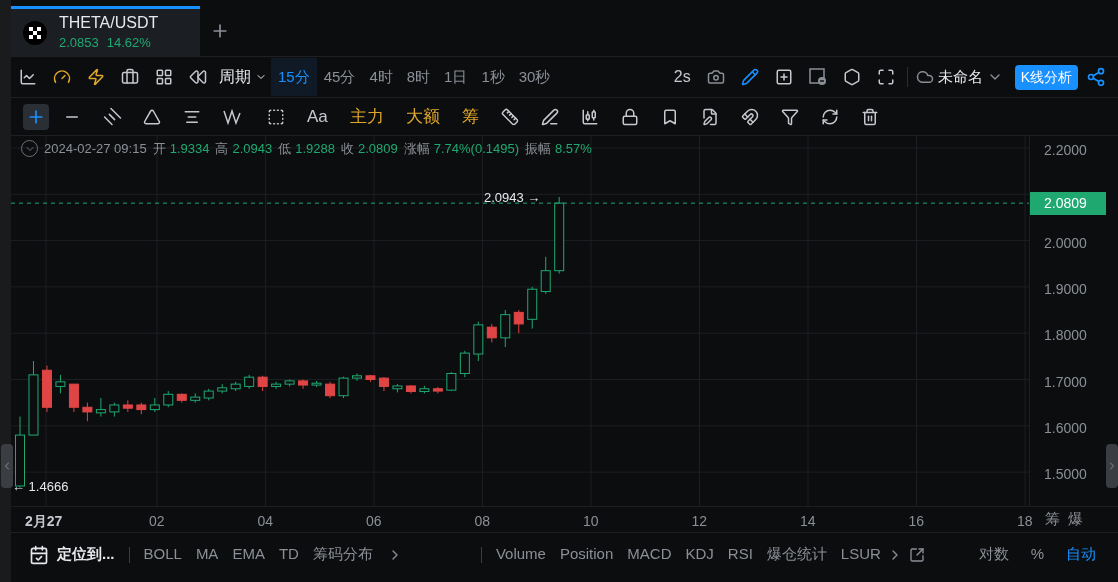  Describe the element at coordinates (222, 149) in the screenshot. I see `ohlc-label: 高` at that location.